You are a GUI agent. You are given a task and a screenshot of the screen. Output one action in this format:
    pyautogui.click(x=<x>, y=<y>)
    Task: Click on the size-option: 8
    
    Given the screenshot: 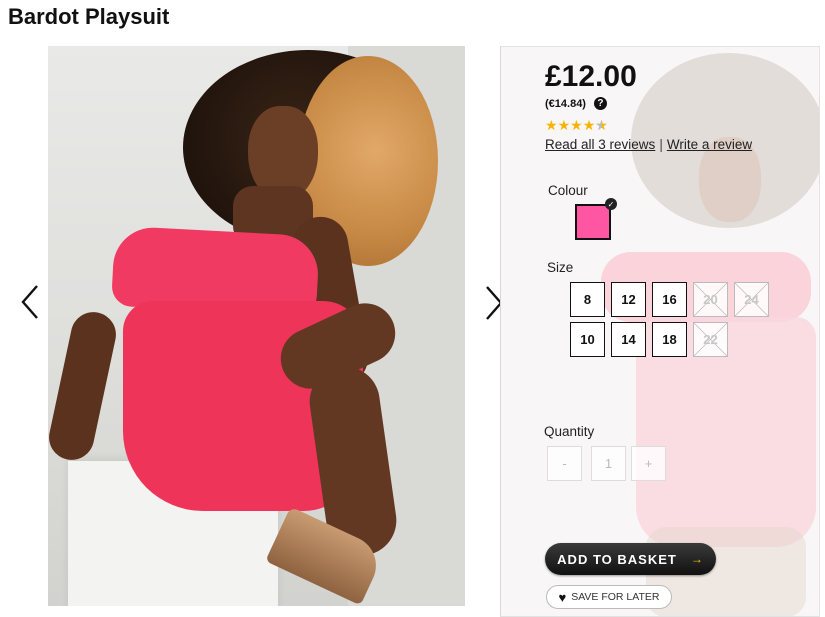 What is the action you would take?
    pyautogui.click(x=587, y=299)
    